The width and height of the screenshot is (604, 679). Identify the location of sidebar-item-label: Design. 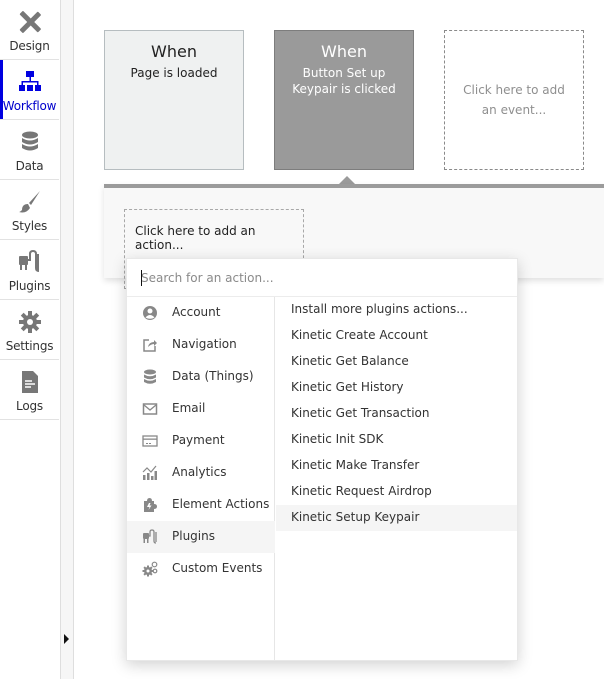
(29, 46).